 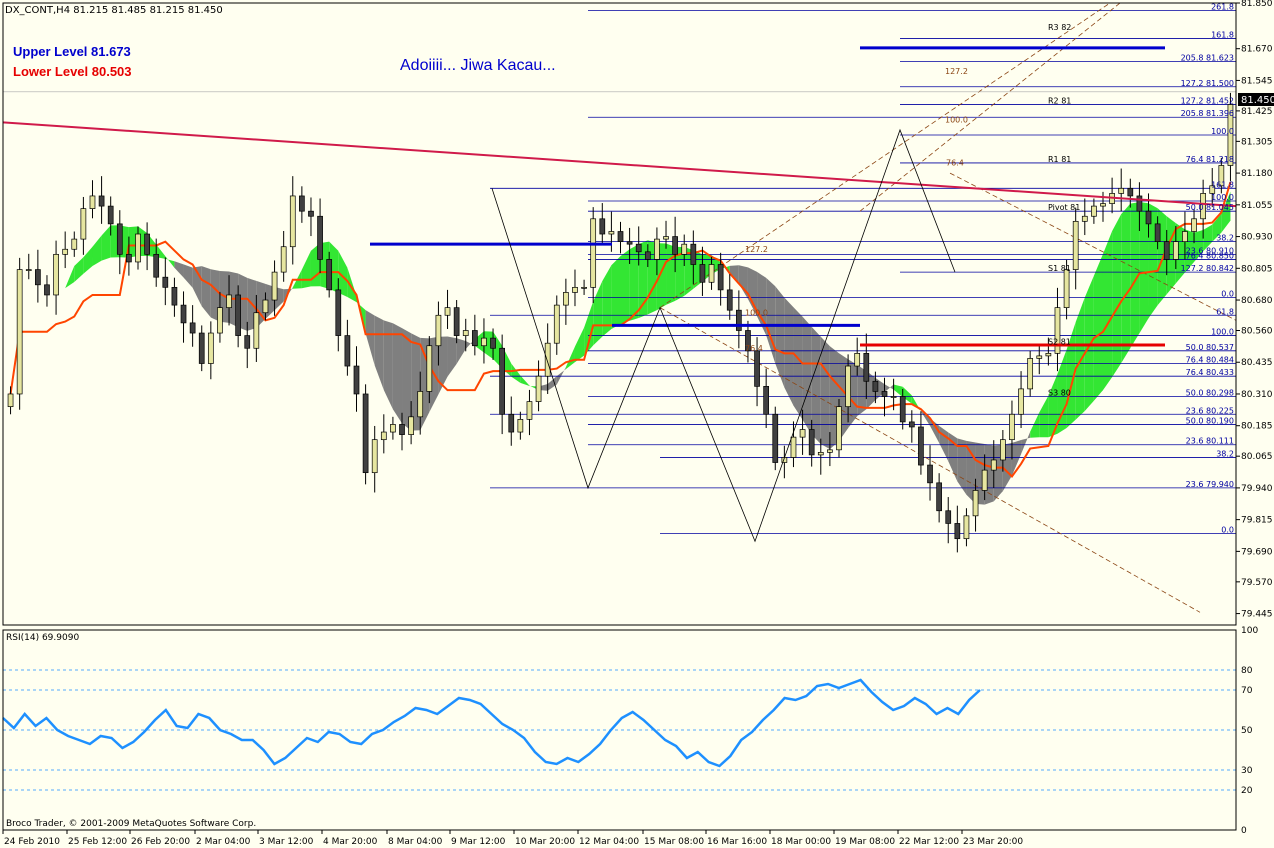 I want to click on lower-level-label: Lower Level 80.503, so click(x=72, y=71).